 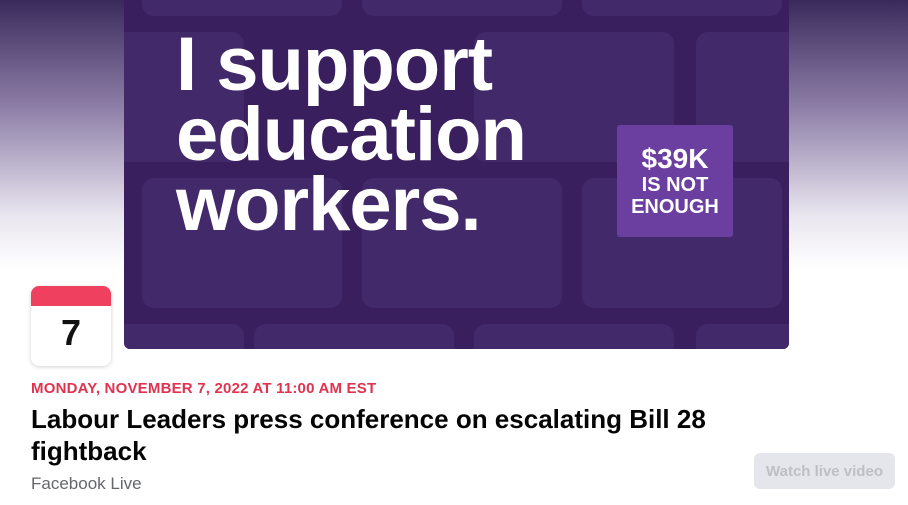 I want to click on calendar-header-strip, so click(x=71, y=296).